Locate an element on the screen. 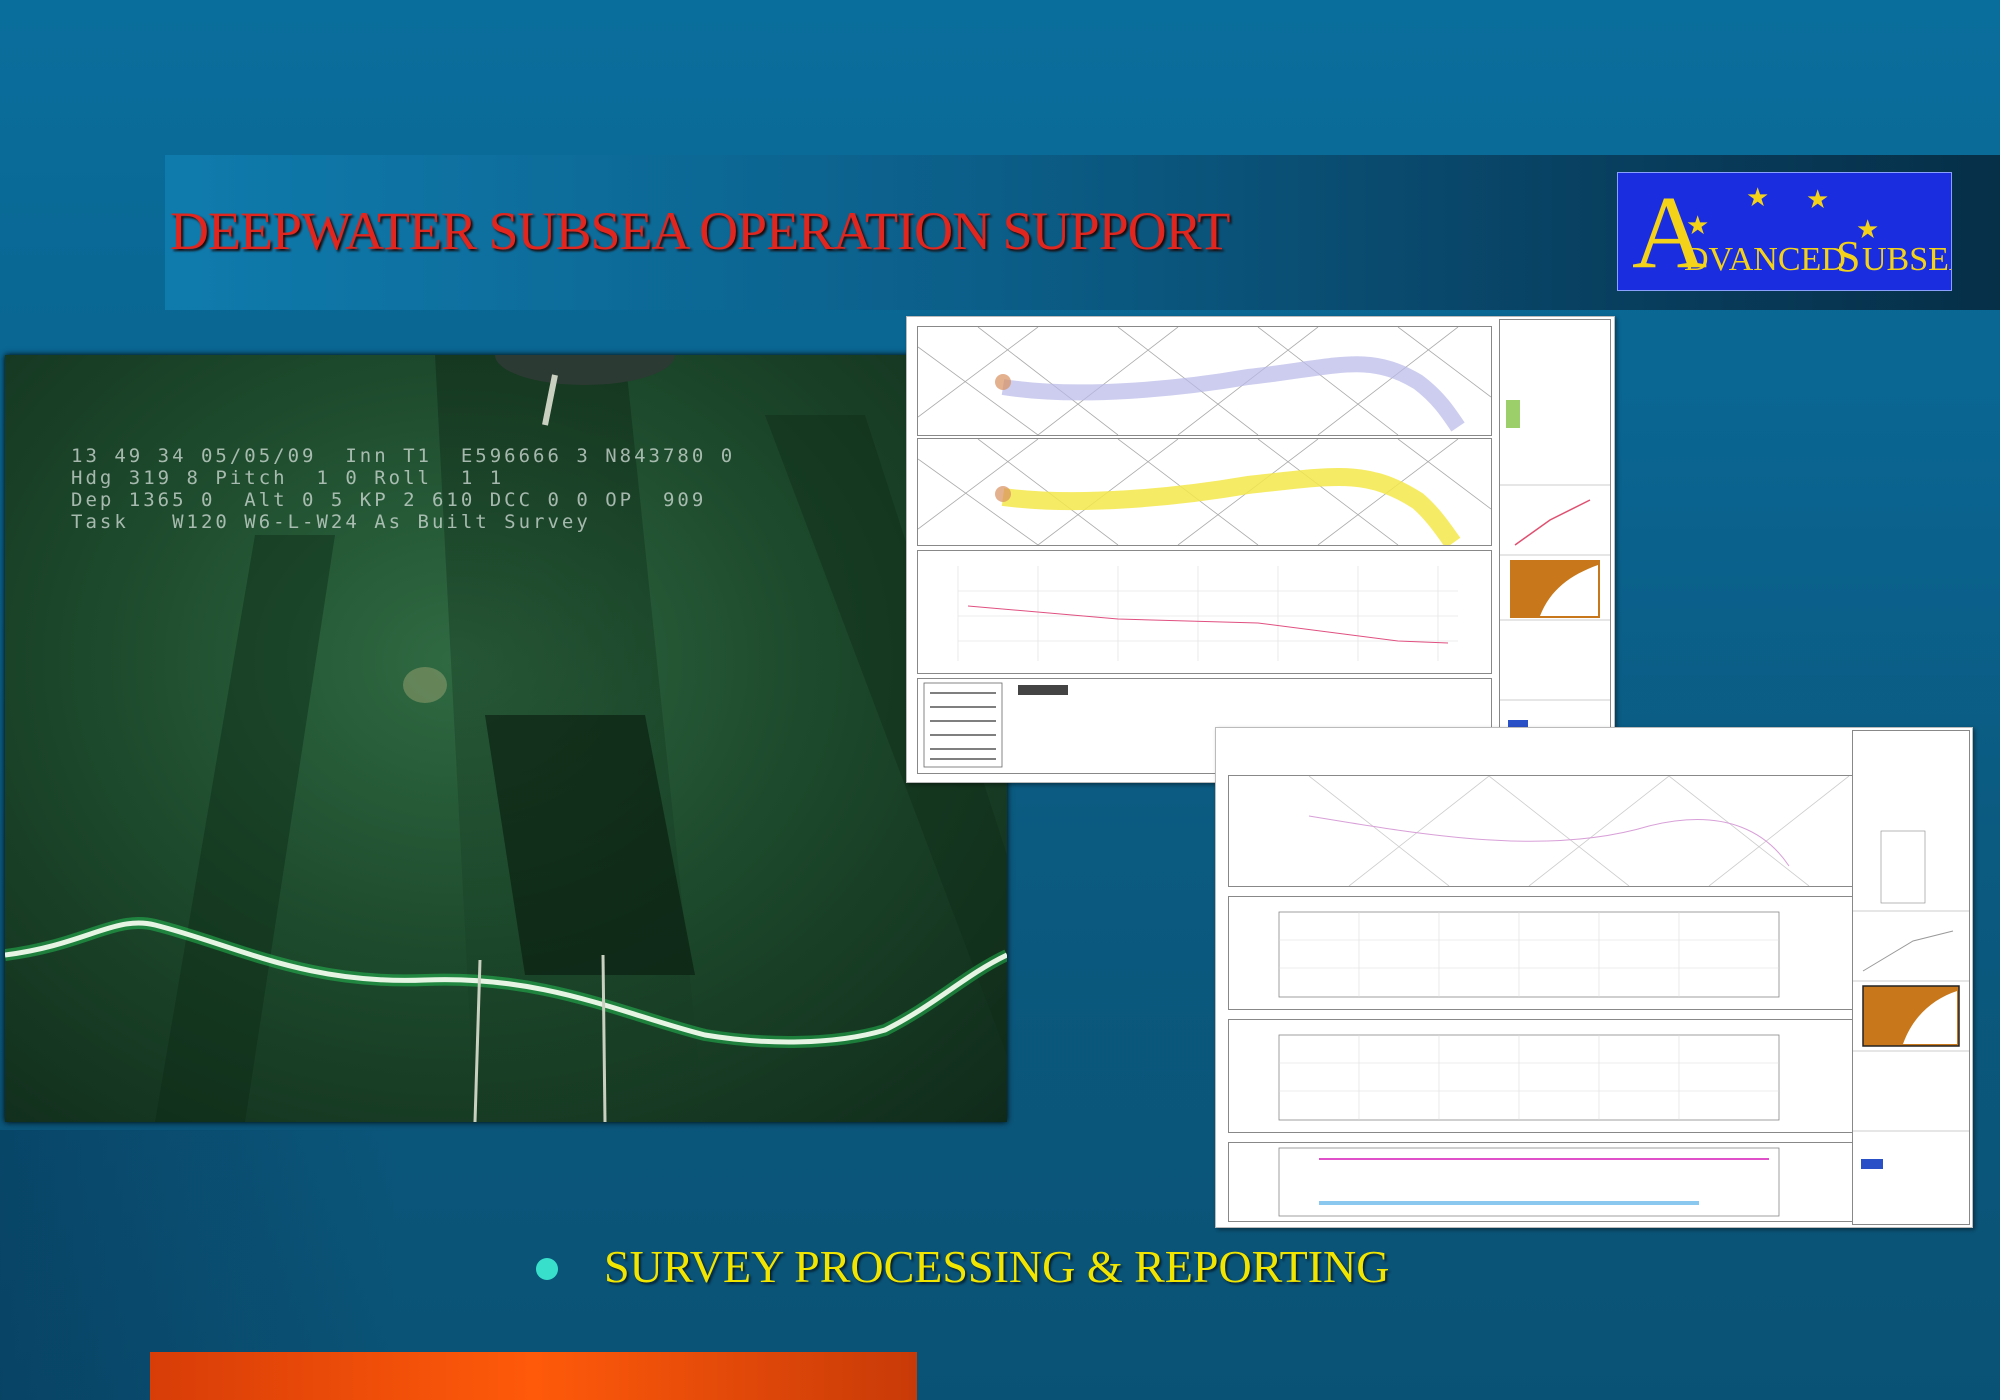 Image resolution: width=2000 pixels, height=1400 pixels. event-drawing is located at coordinates (1529, 1182).